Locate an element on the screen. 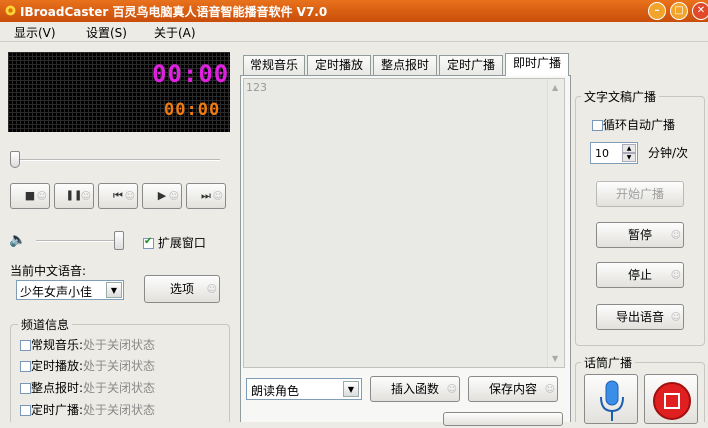 This screenshot has width=708, height=428. editor-scrollbar: ▲ ▼ is located at coordinates (555, 223).